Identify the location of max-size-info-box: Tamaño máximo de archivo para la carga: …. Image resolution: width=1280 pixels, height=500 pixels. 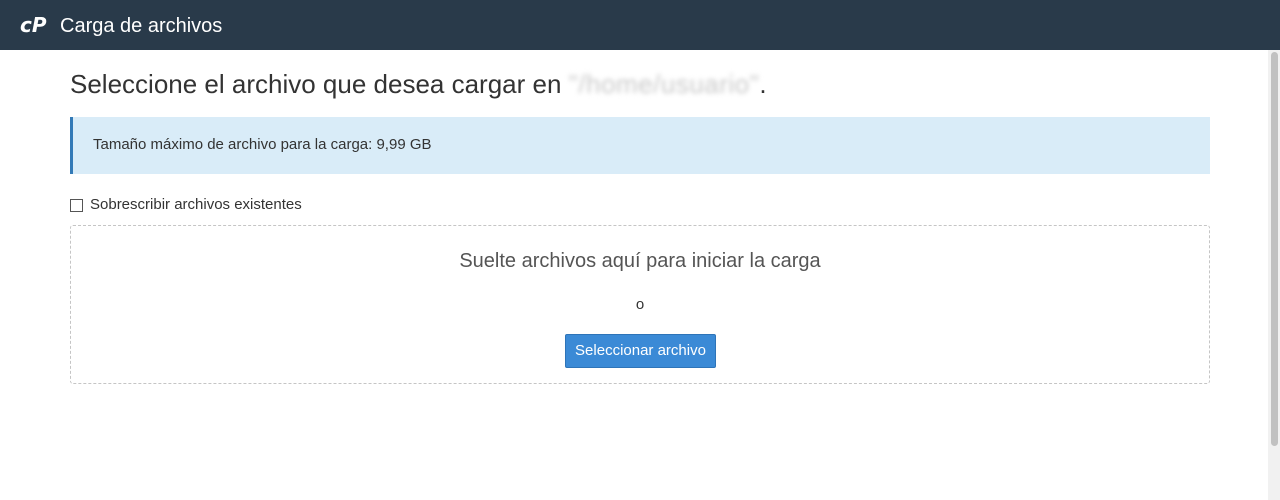
(640, 145).